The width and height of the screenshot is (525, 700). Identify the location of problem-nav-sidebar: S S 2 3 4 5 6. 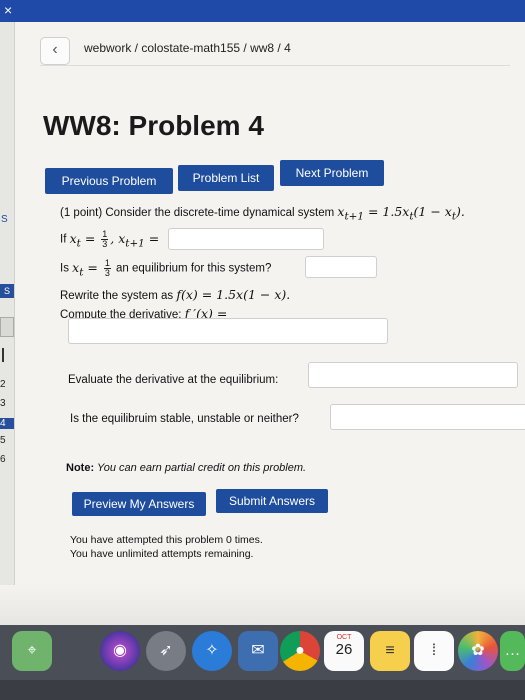
(7, 323).